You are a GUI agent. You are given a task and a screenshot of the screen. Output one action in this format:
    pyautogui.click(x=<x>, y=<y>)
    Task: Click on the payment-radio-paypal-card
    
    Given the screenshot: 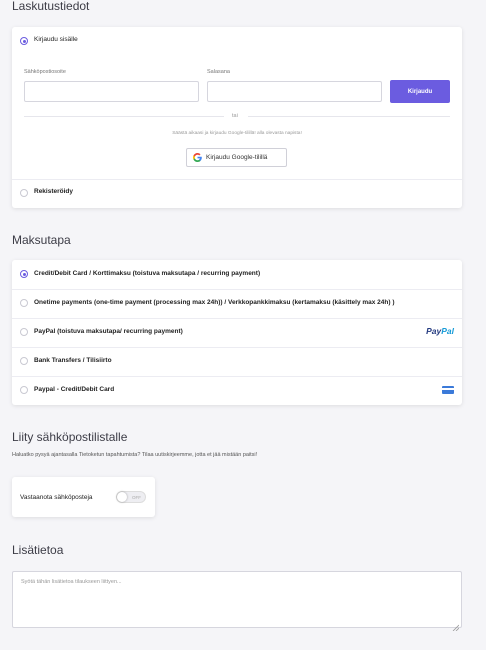 What is the action you would take?
    pyautogui.click(x=24, y=390)
    